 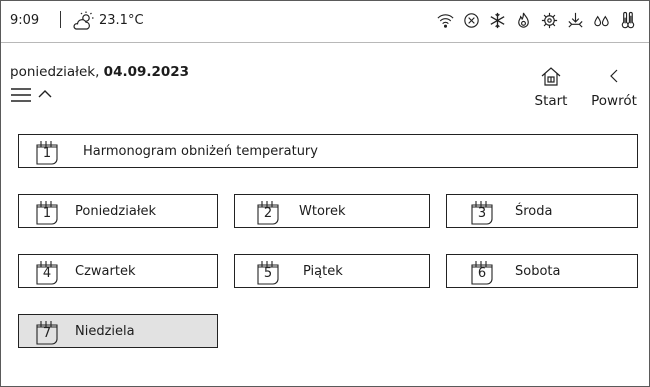 What do you see at coordinates (55, 72) in the screenshot?
I see `weekday: poniedziałek,` at bounding box center [55, 72].